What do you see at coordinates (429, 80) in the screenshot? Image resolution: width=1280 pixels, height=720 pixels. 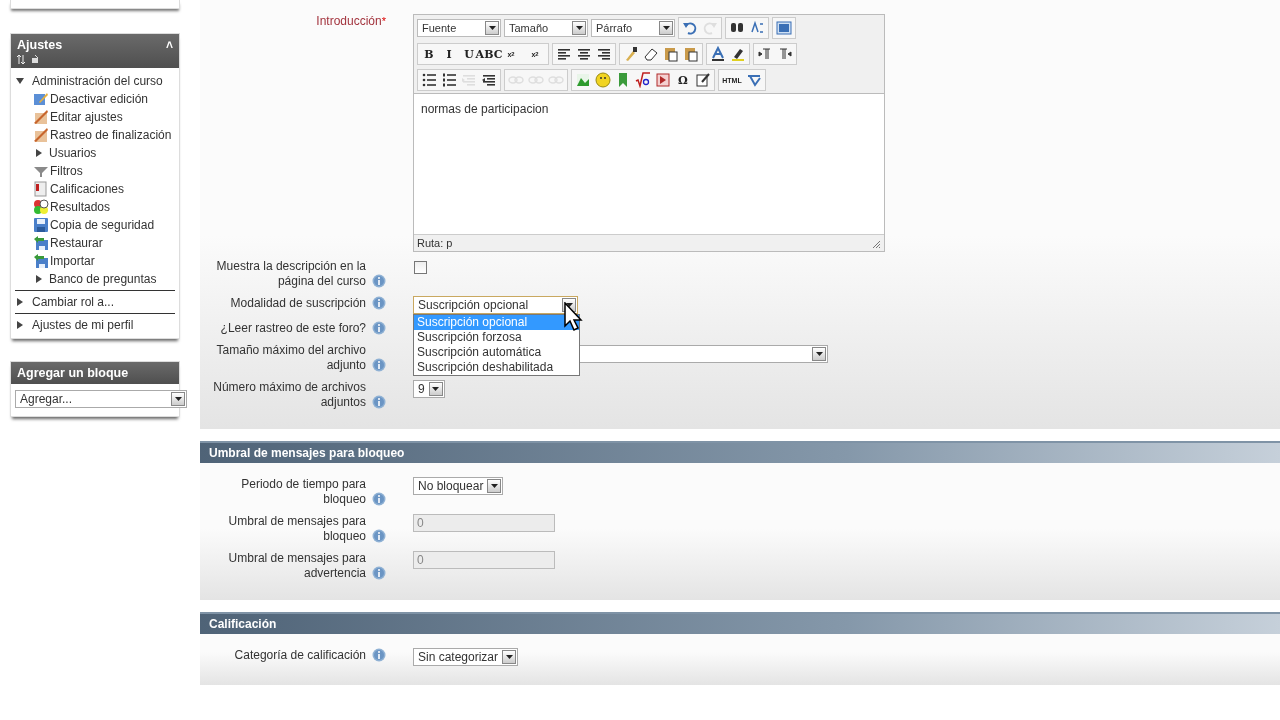 I see `bullets-icon` at bounding box center [429, 80].